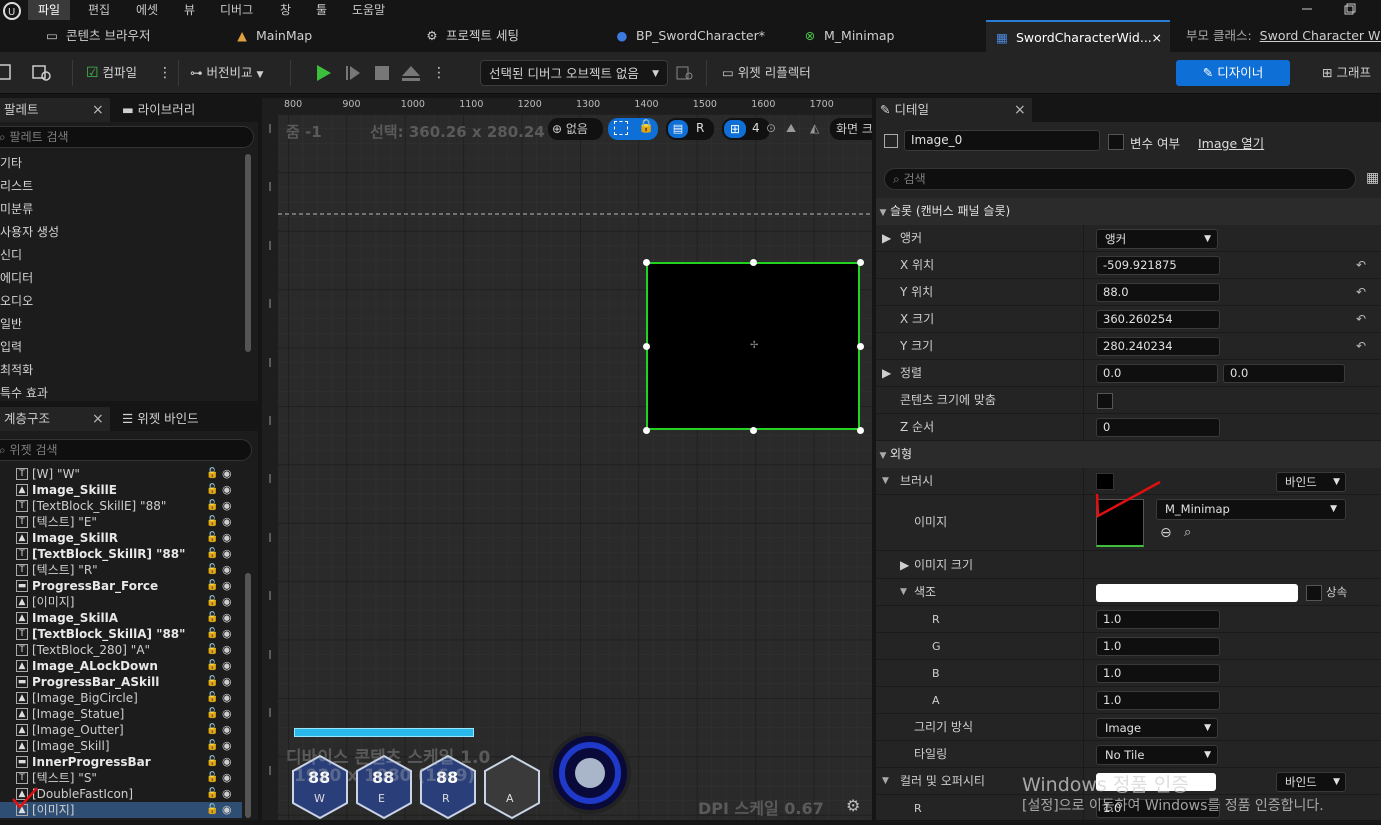  Describe the element at coordinates (1128, 211) in the screenshot. I see `slot-section-header: ▼ 슬롯 (캔버스 패널 슬롯)` at that location.